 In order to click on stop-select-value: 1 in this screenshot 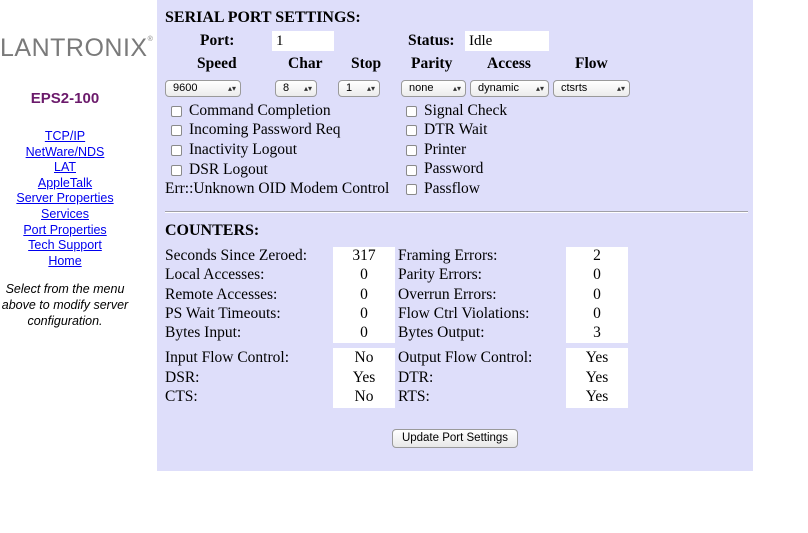, I will do `click(349, 88)`.